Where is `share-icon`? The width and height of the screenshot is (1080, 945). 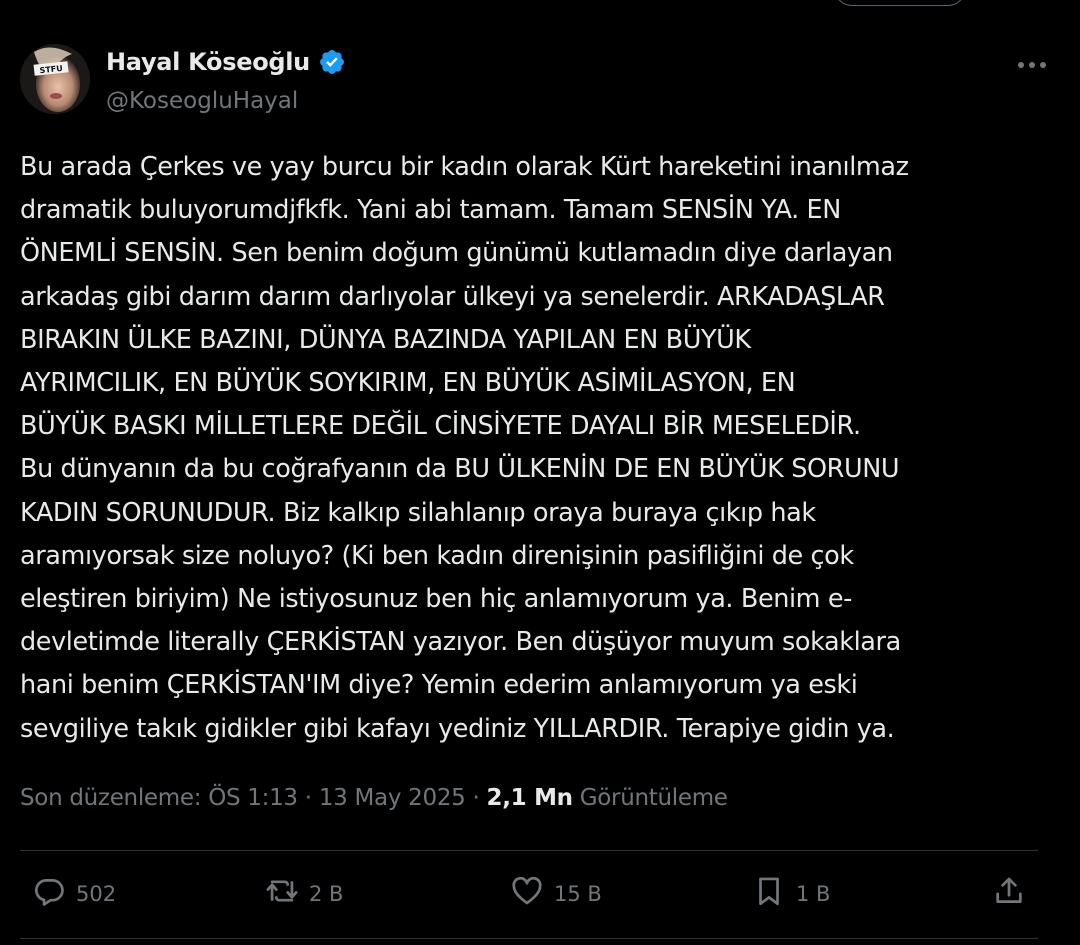
share-icon is located at coordinates (1009, 893).